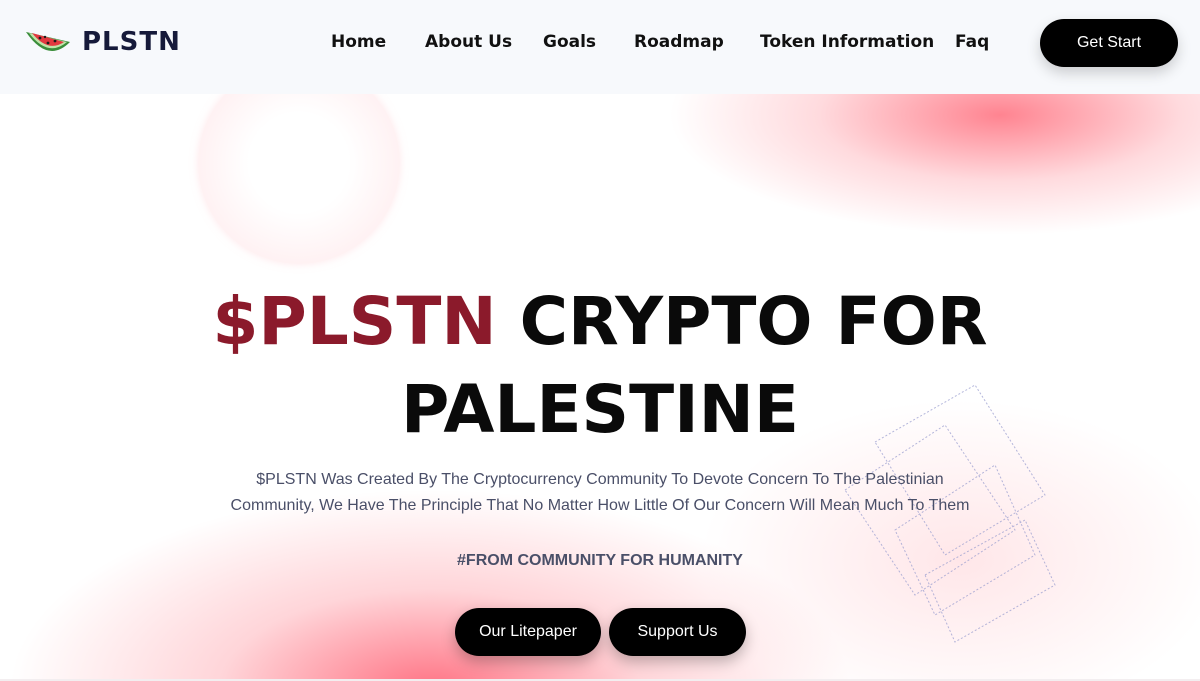 Image resolution: width=1200 pixels, height=681 pixels. I want to click on watermelon-slice-icon, so click(48, 41).